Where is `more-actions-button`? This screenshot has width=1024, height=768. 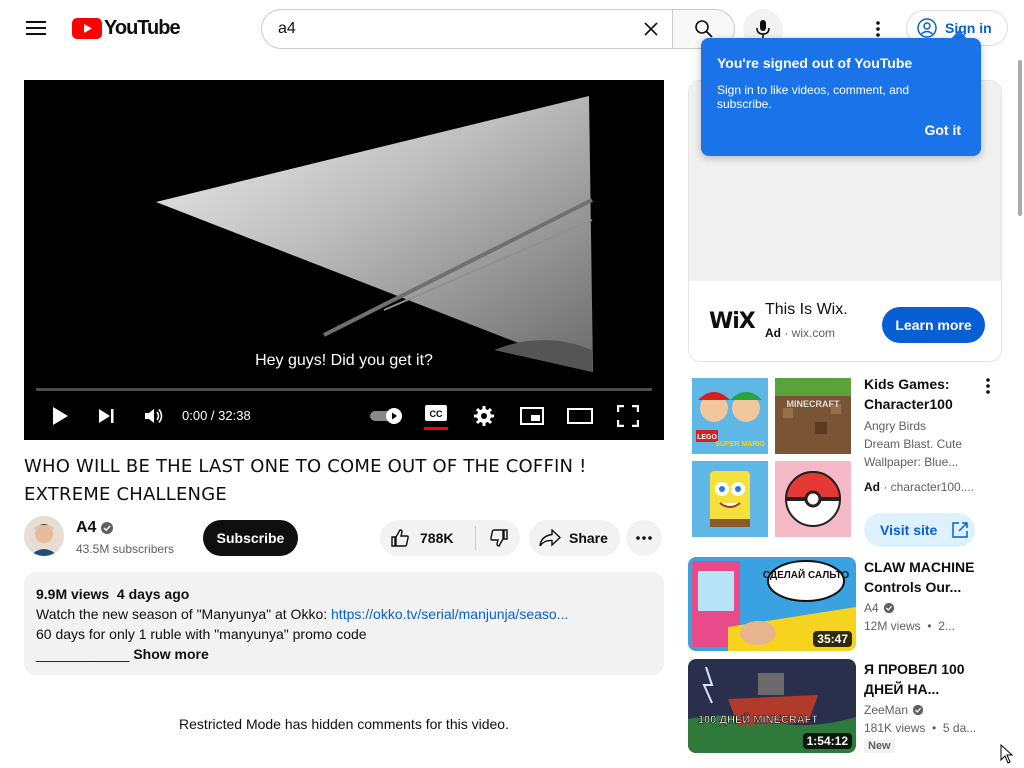
more-actions-button is located at coordinates (644, 538).